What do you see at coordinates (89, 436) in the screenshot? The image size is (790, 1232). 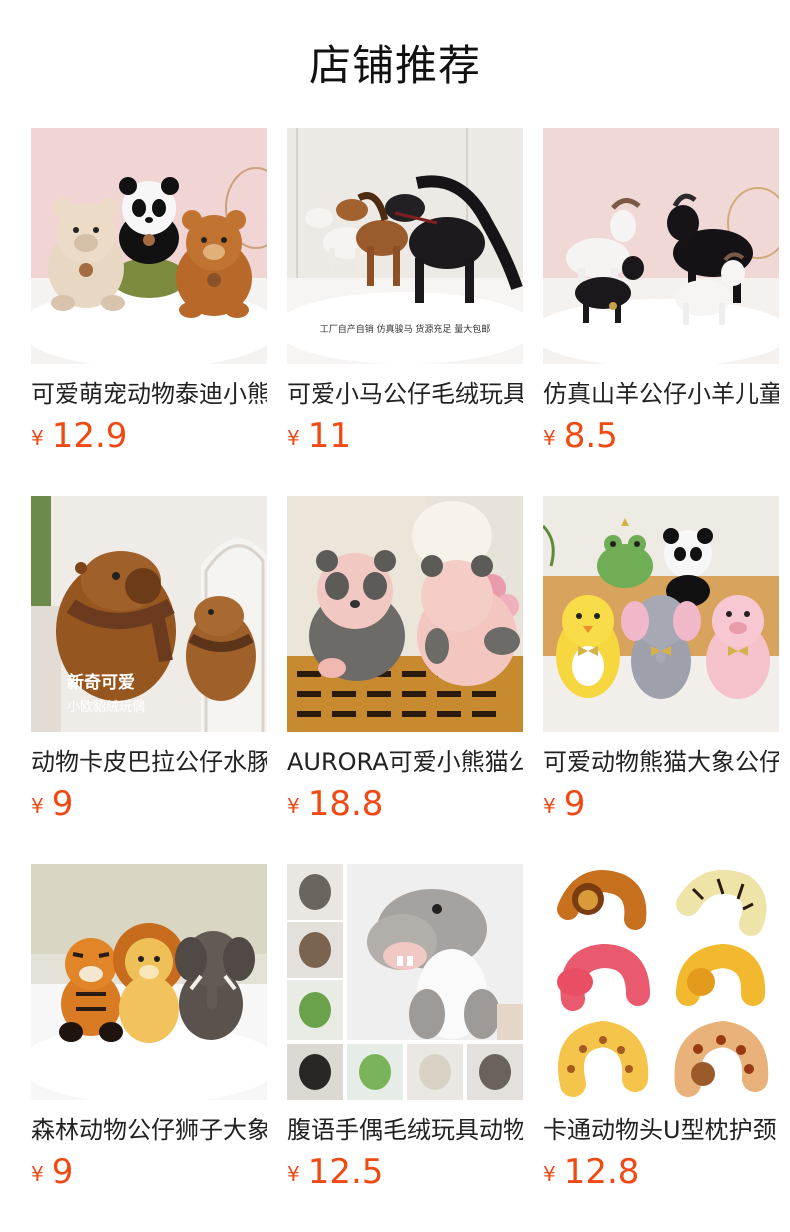 I see `price-value: 12.9` at bounding box center [89, 436].